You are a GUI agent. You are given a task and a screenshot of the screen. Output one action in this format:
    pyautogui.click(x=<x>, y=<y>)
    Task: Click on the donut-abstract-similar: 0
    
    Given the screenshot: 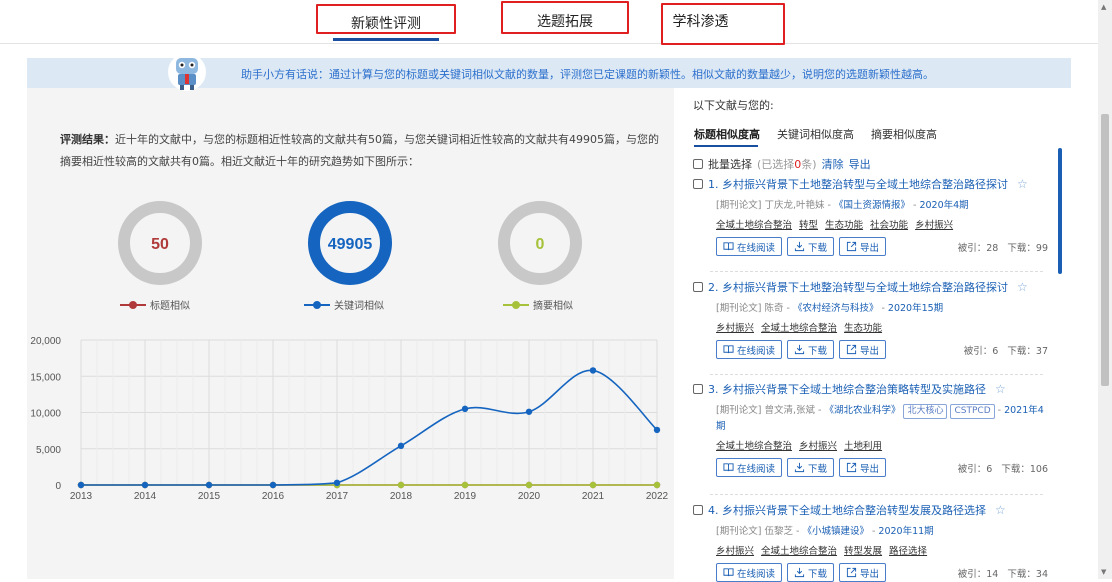 What is the action you would take?
    pyautogui.click(x=540, y=243)
    